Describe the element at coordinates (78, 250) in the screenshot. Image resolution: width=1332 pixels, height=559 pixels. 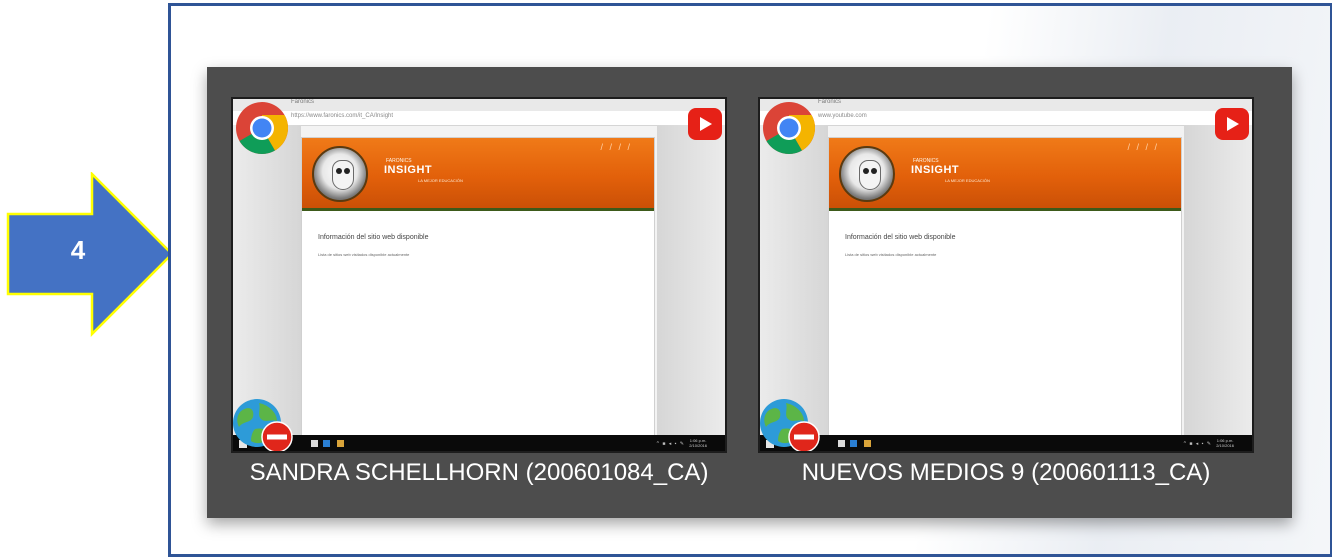
I see `step-number: 4` at that location.